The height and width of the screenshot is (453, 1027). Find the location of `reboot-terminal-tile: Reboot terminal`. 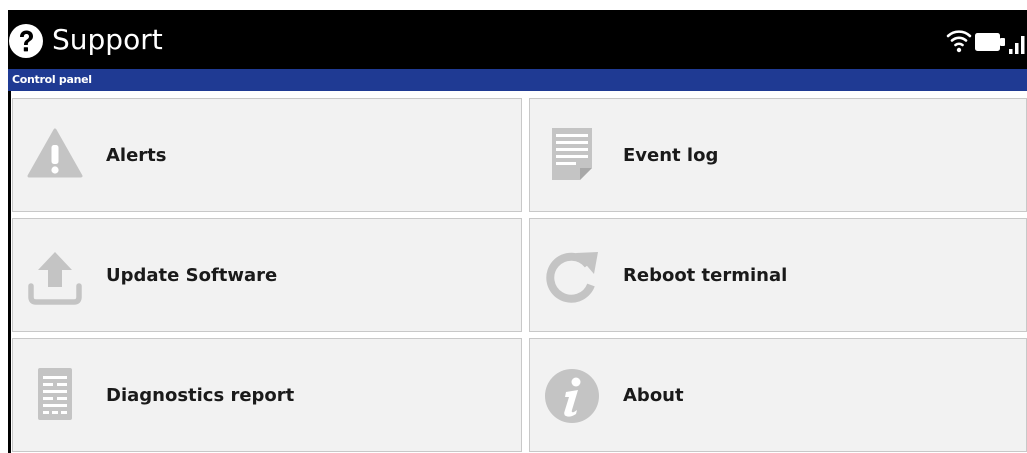

reboot-terminal-tile: Reboot terminal is located at coordinates (778, 275).